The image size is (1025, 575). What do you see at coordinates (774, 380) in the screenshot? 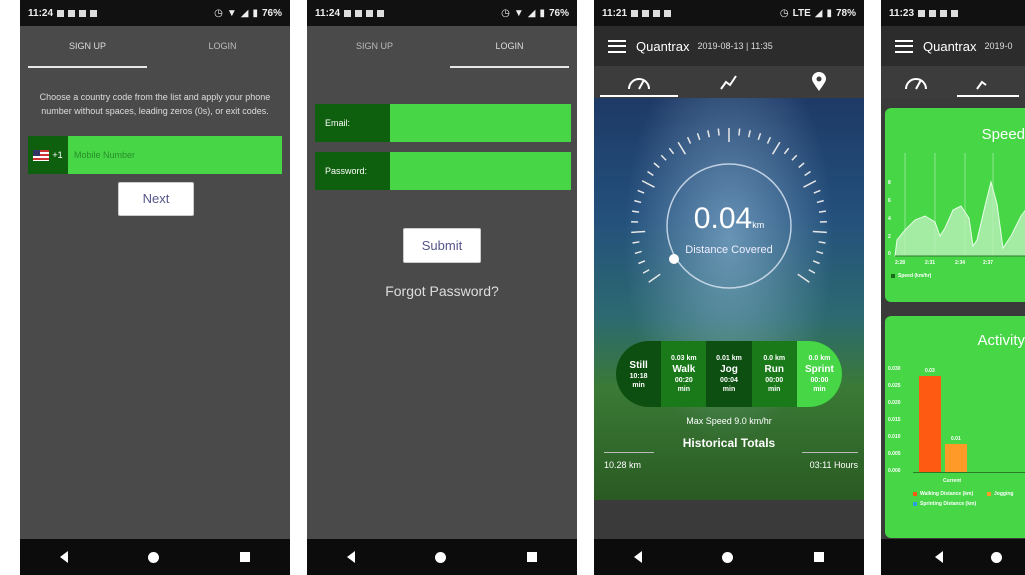
I see `activity-time: 00:00` at bounding box center [774, 380].